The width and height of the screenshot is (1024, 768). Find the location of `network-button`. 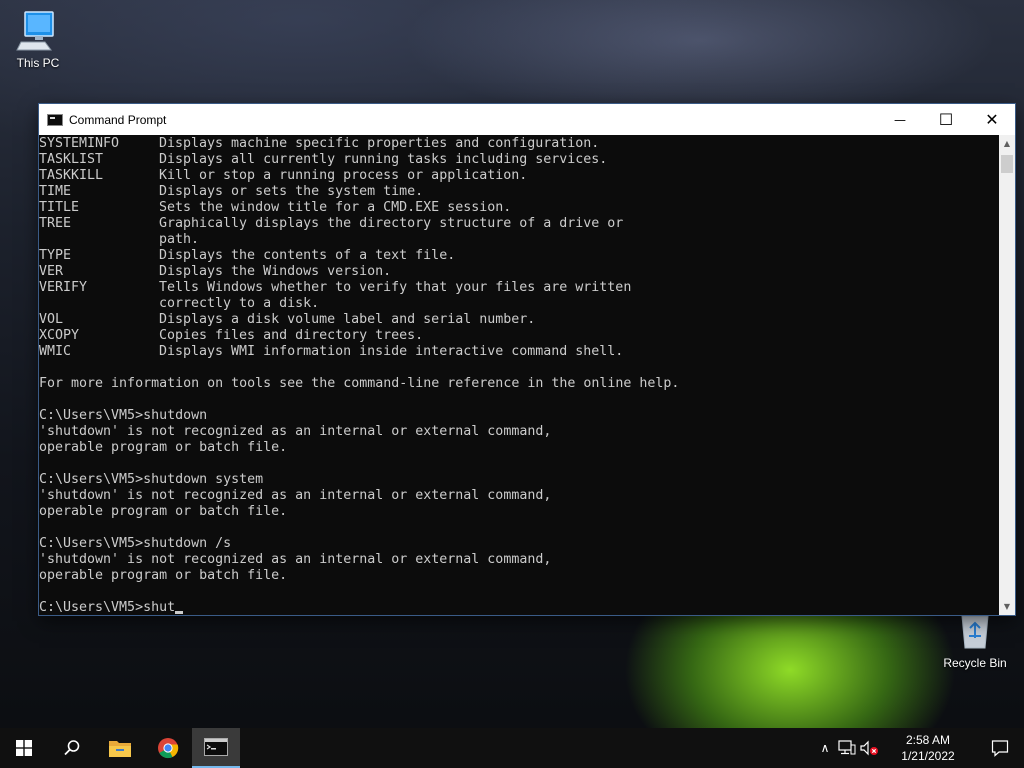

network-button is located at coordinates (847, 748).